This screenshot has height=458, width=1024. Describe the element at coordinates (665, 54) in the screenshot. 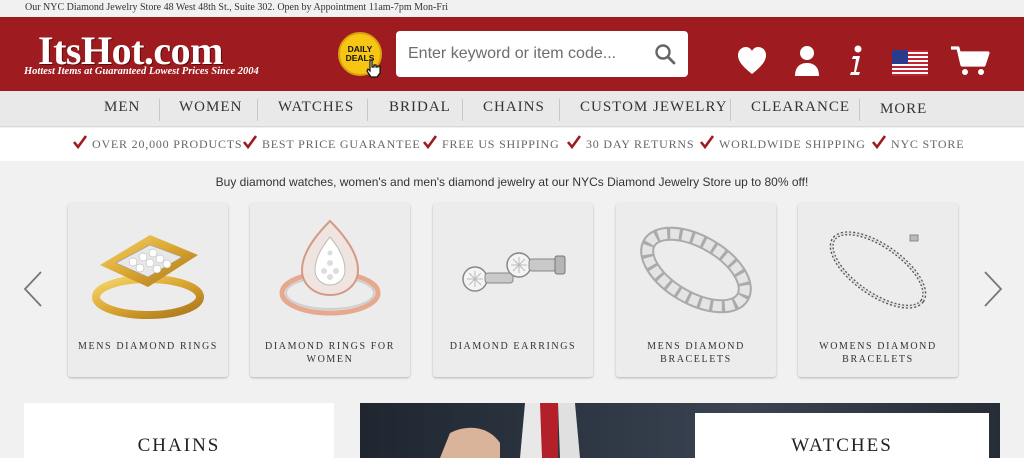

I see `search-icon` at that location.